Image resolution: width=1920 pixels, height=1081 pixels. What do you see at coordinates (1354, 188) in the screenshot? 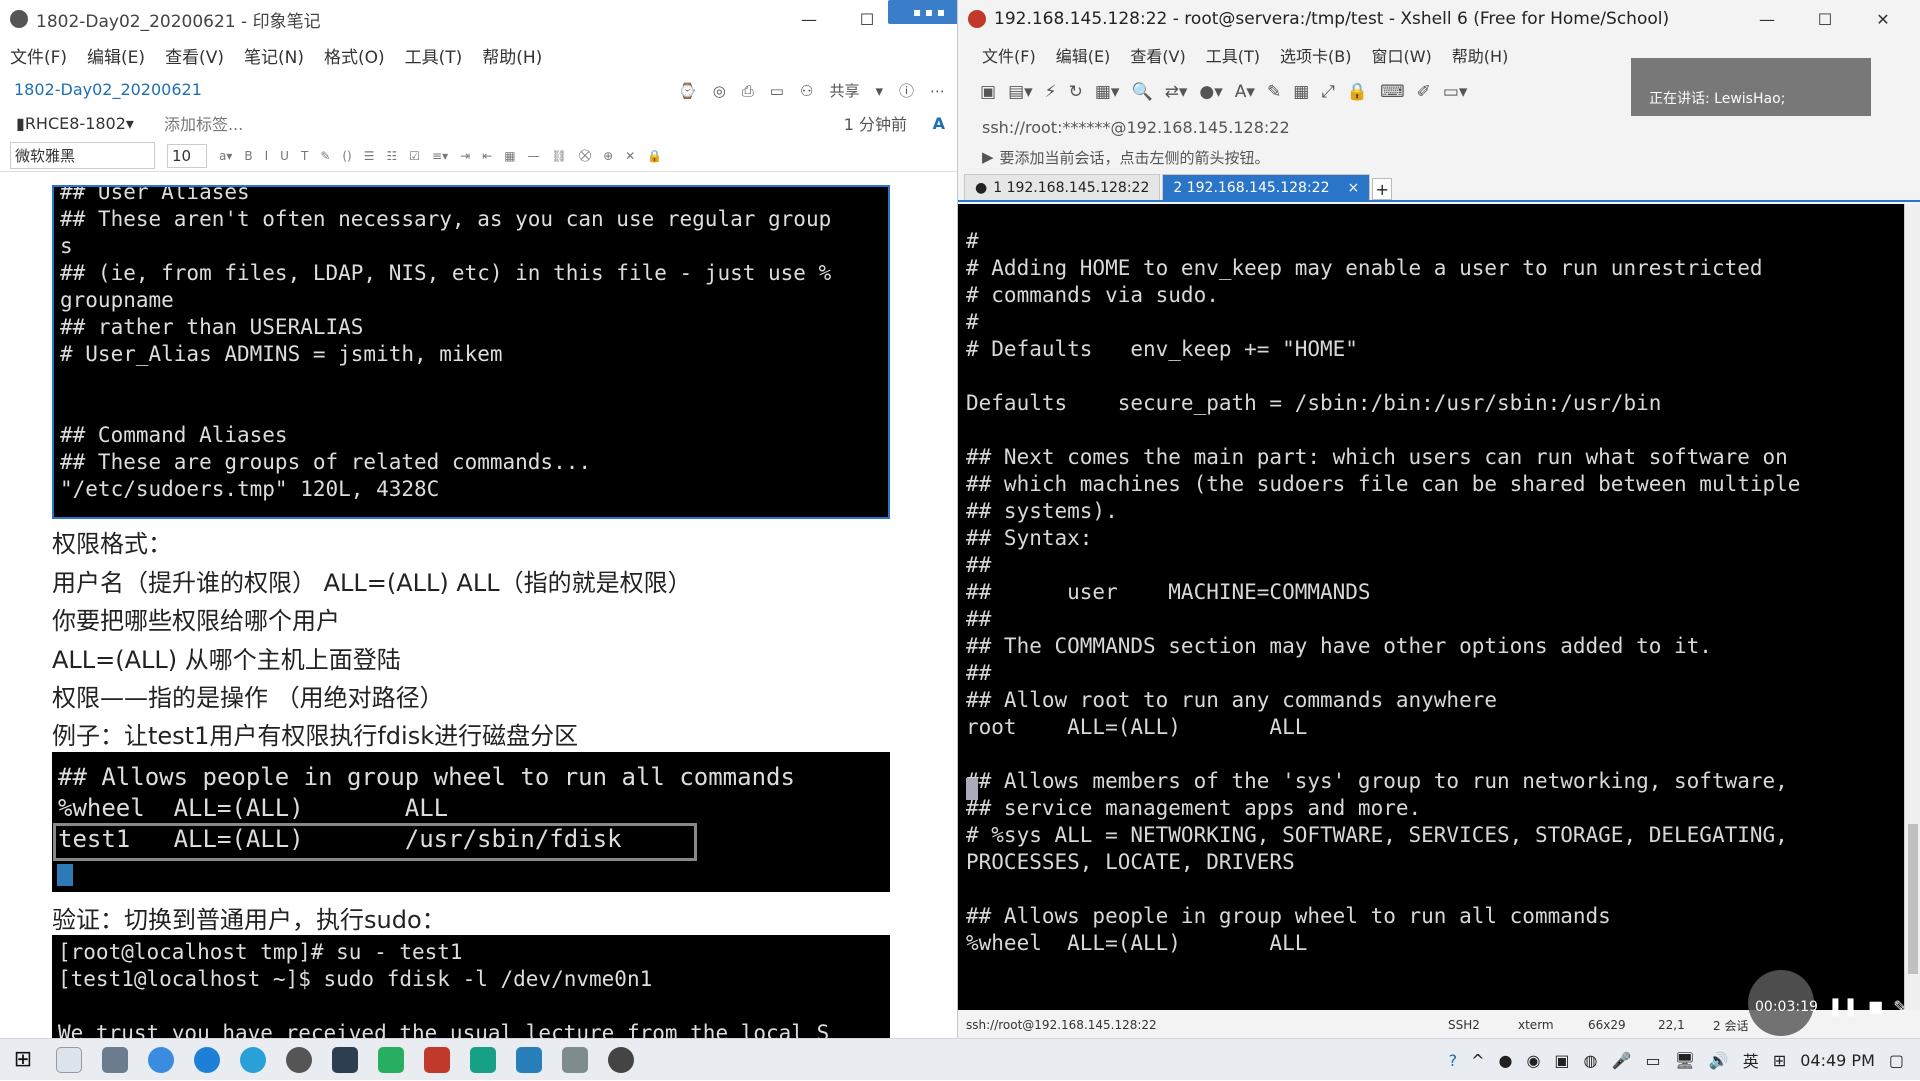
I see `close-icon: ×` at bounding box center [1354, 188].